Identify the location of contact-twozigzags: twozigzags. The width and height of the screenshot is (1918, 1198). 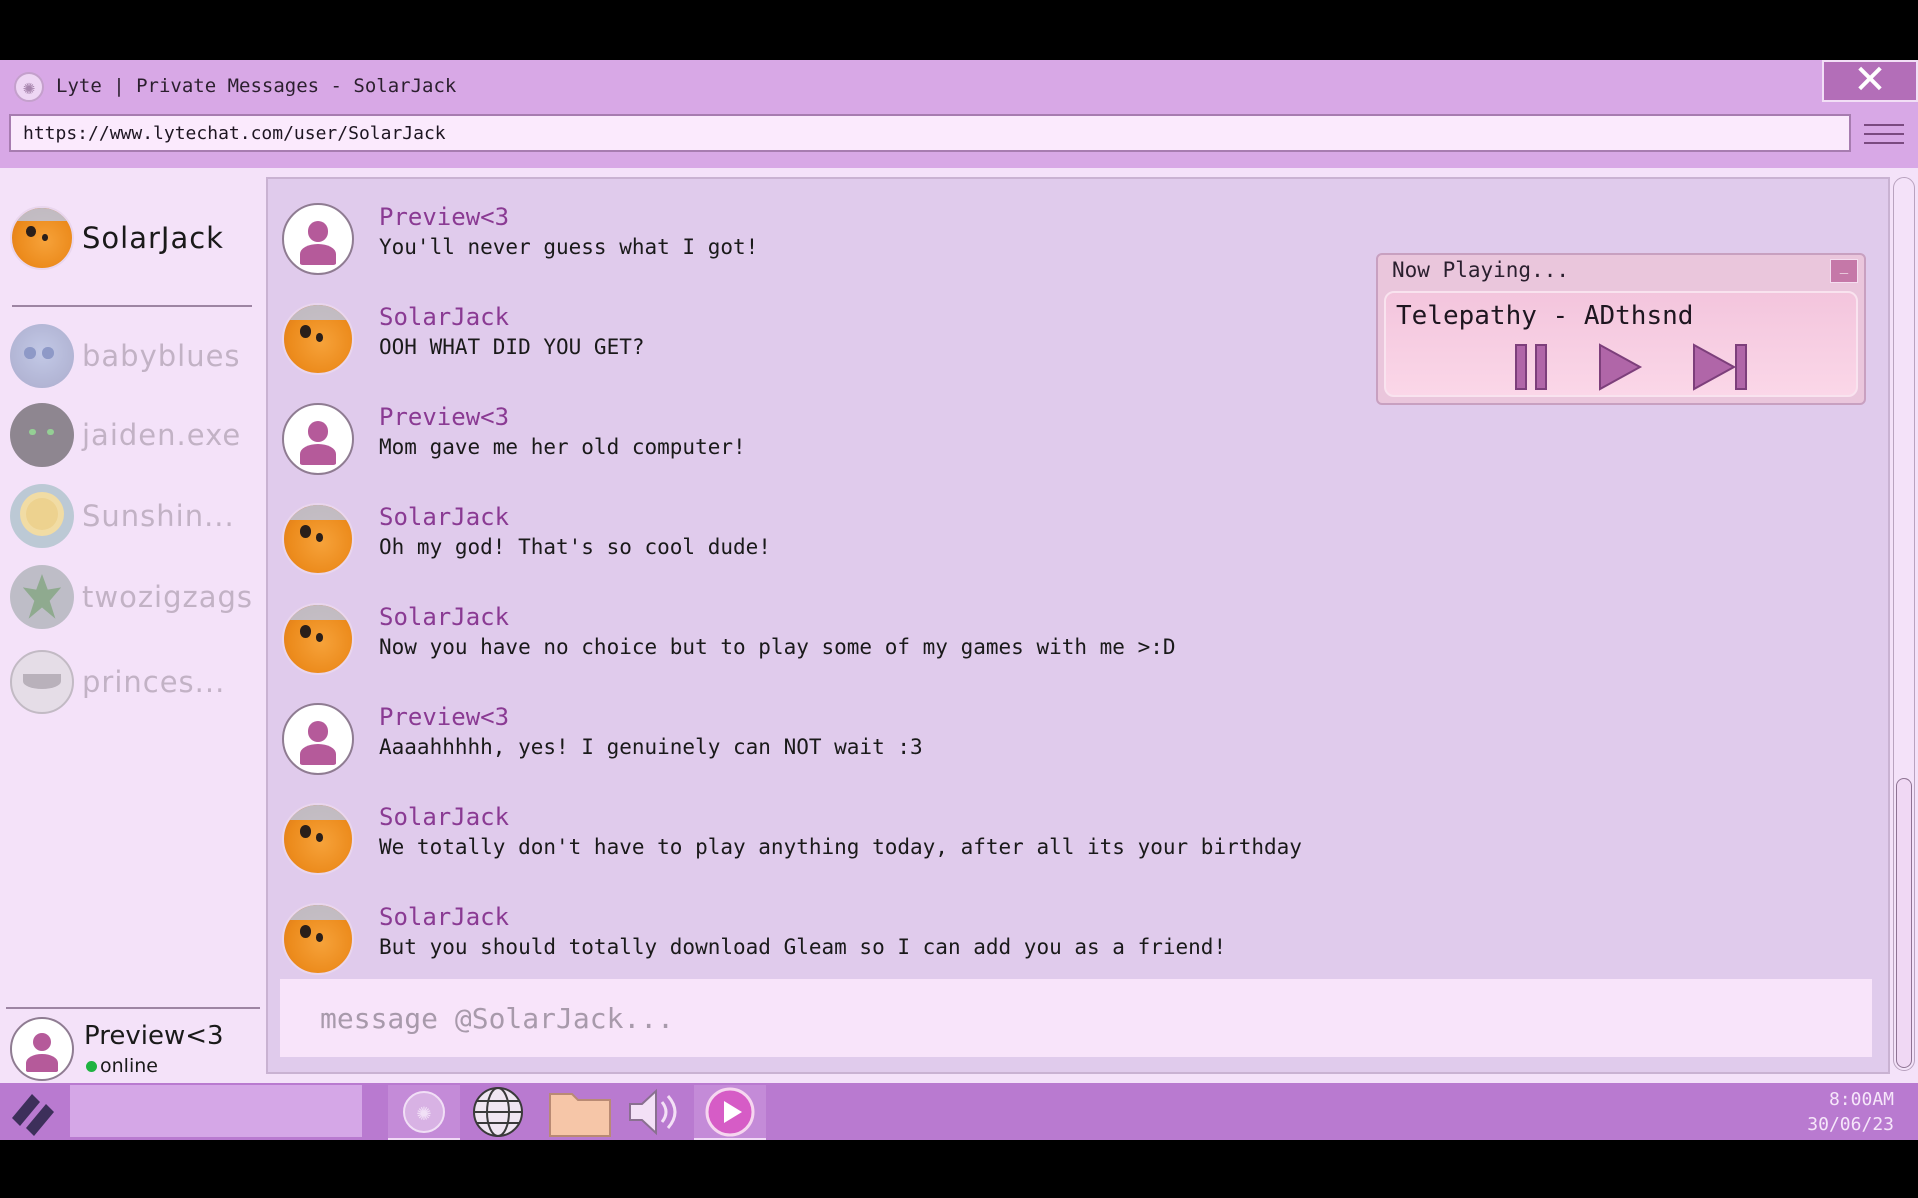
(131, 597).